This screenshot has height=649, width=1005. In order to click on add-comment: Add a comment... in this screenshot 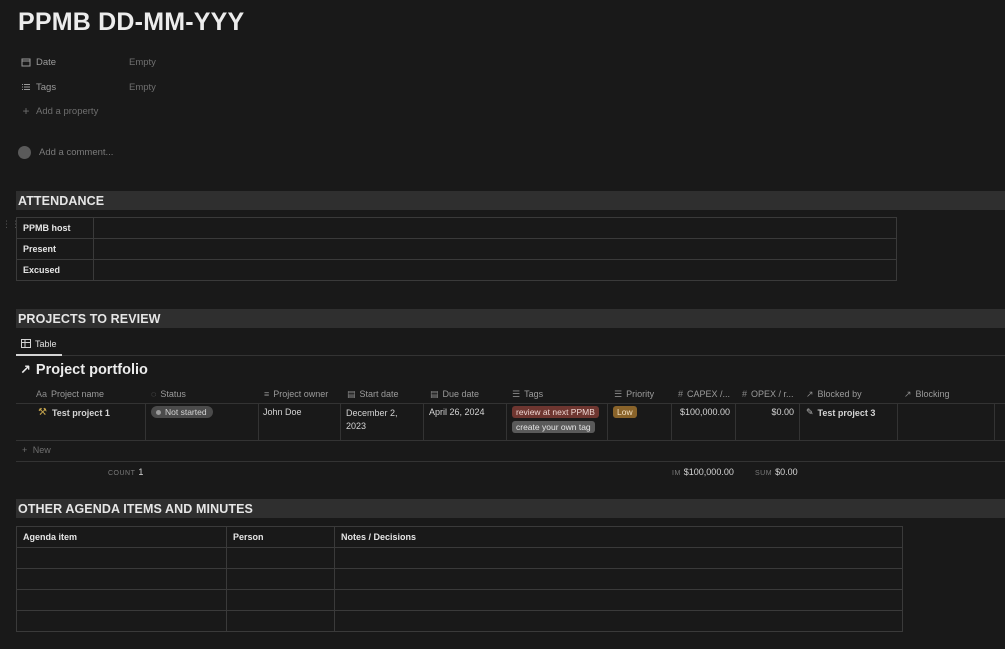, I will do `click(65, 152)`.